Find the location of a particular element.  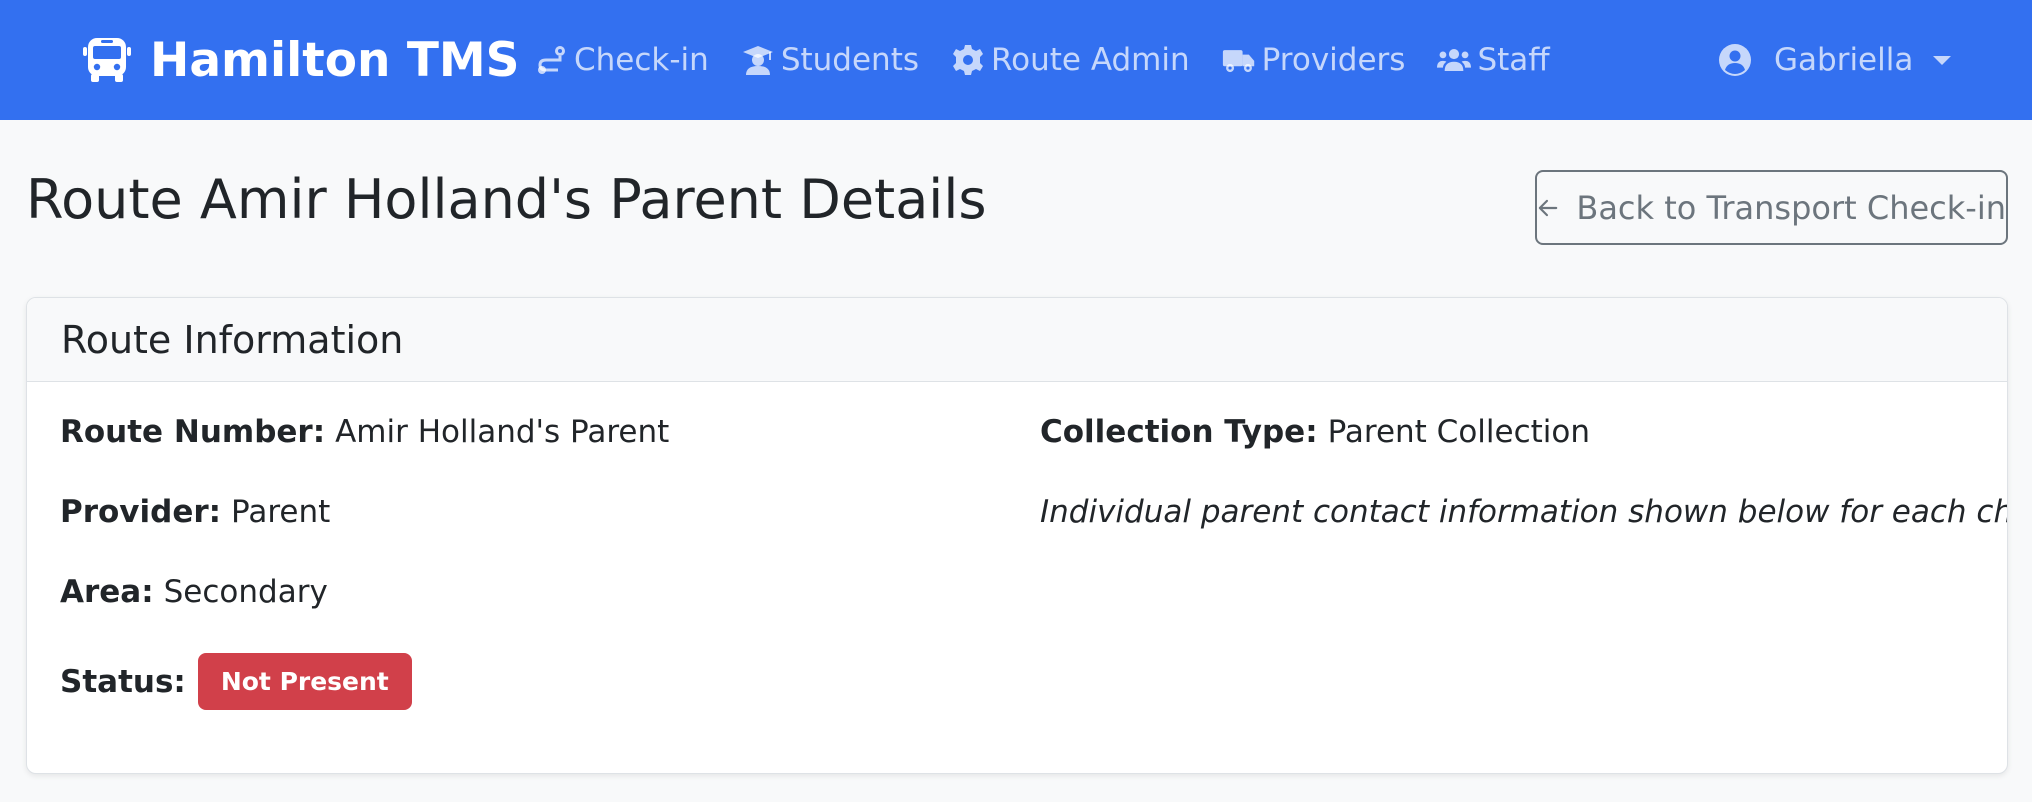

user-name: Gabriella is located at coordinates (1844, 60).